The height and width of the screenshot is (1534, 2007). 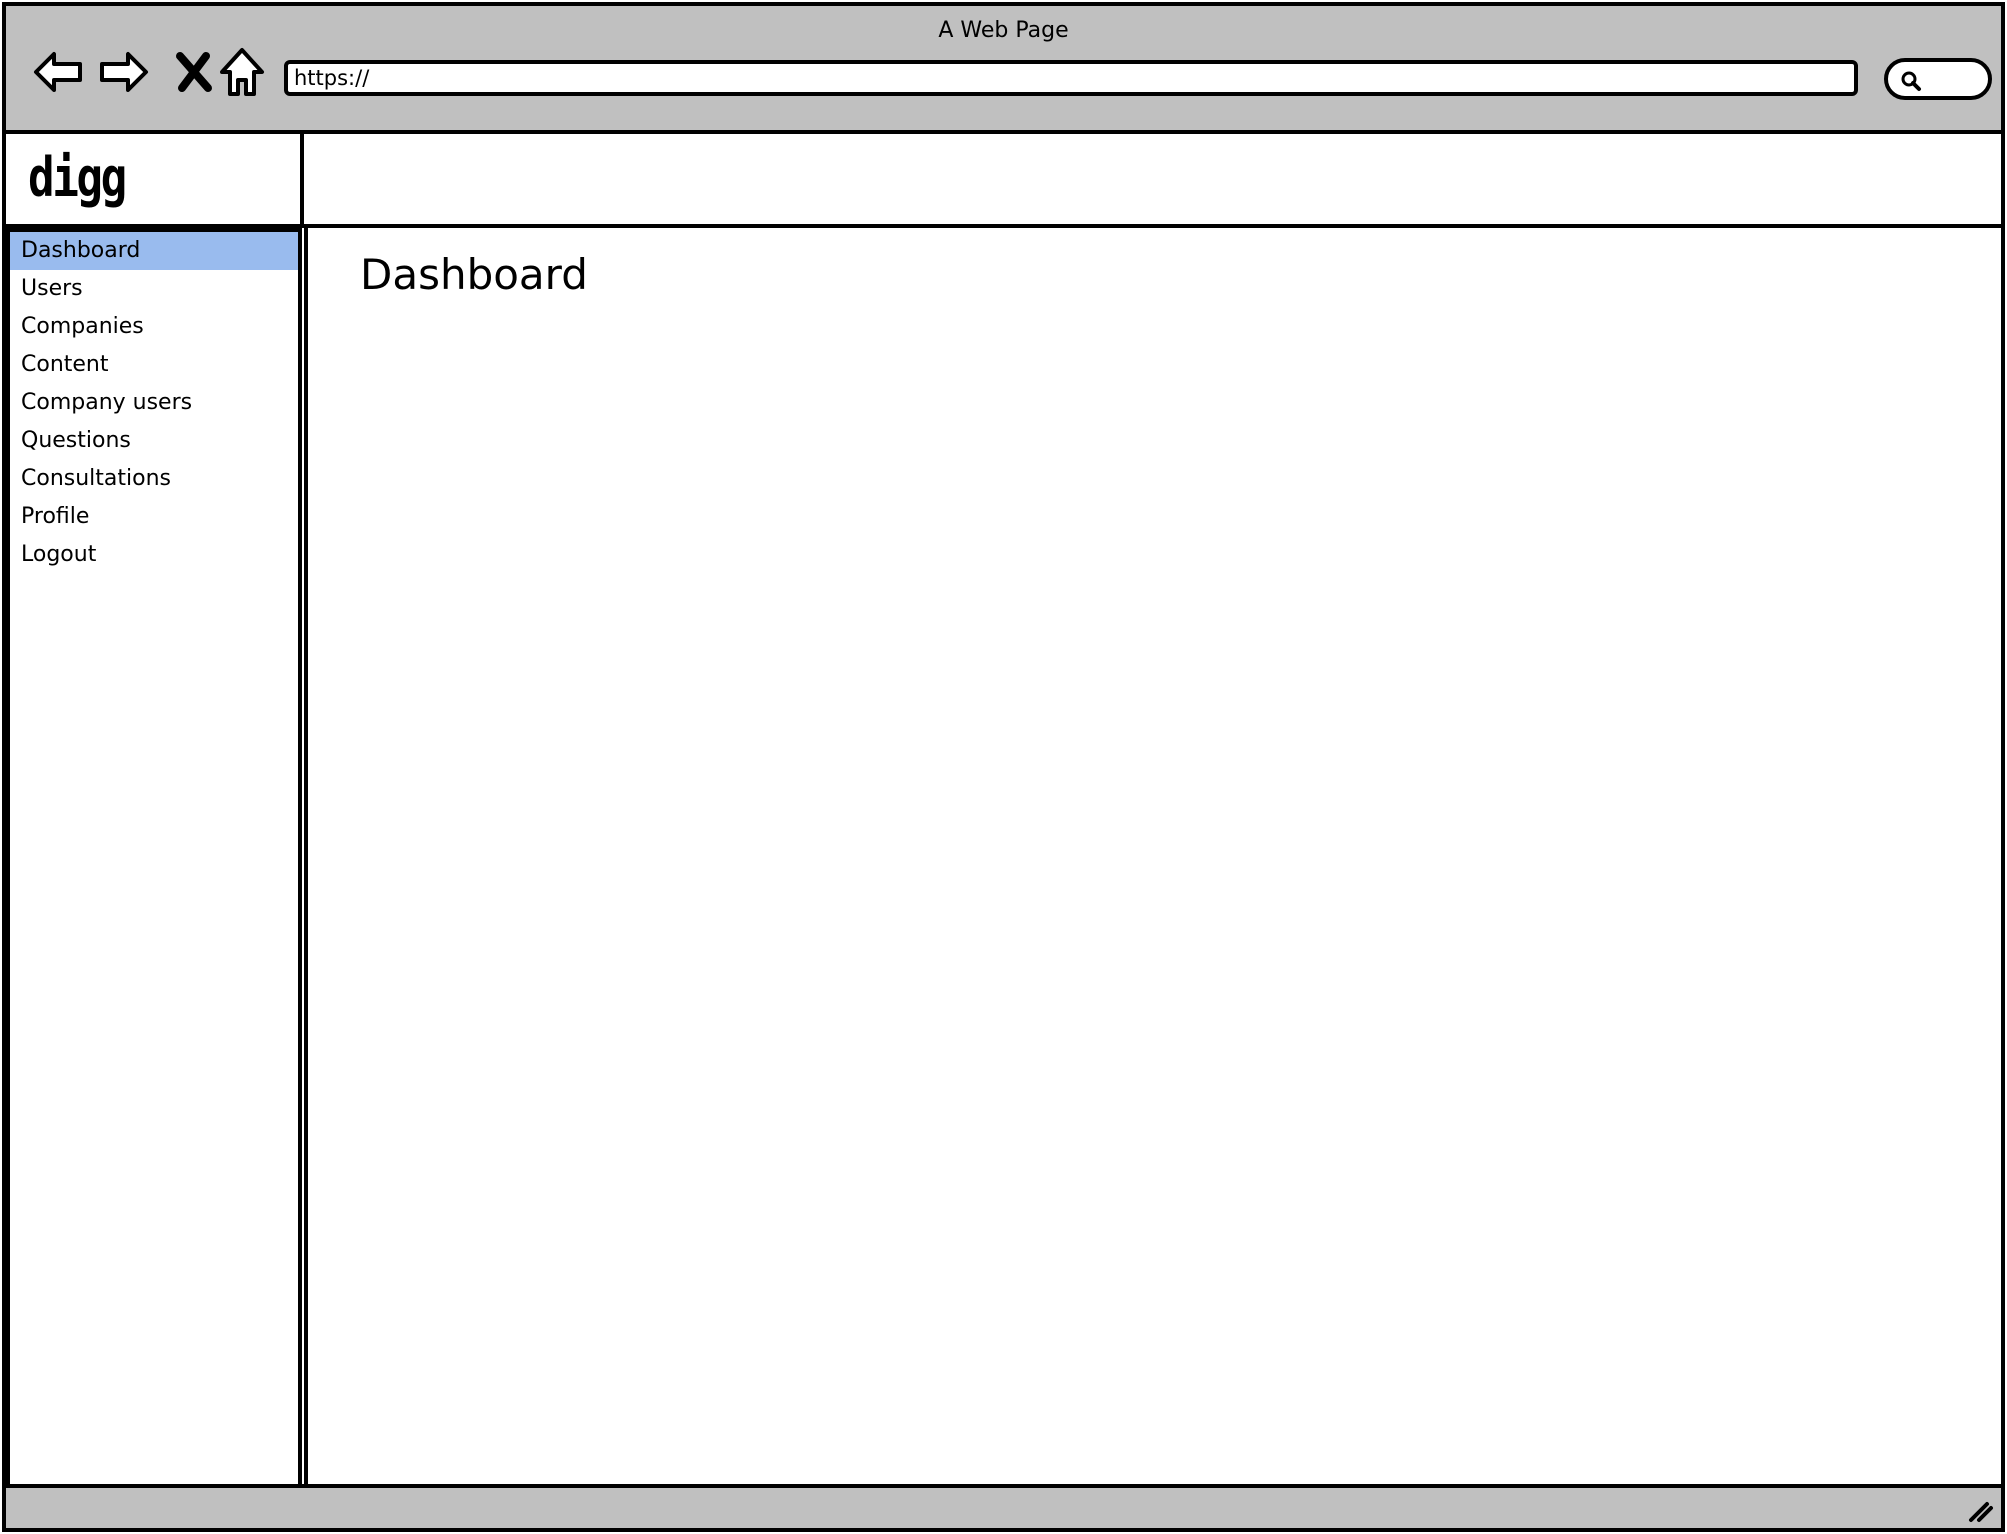 I want to click on window-title: A Web Page, so click(x=1003, y=30).